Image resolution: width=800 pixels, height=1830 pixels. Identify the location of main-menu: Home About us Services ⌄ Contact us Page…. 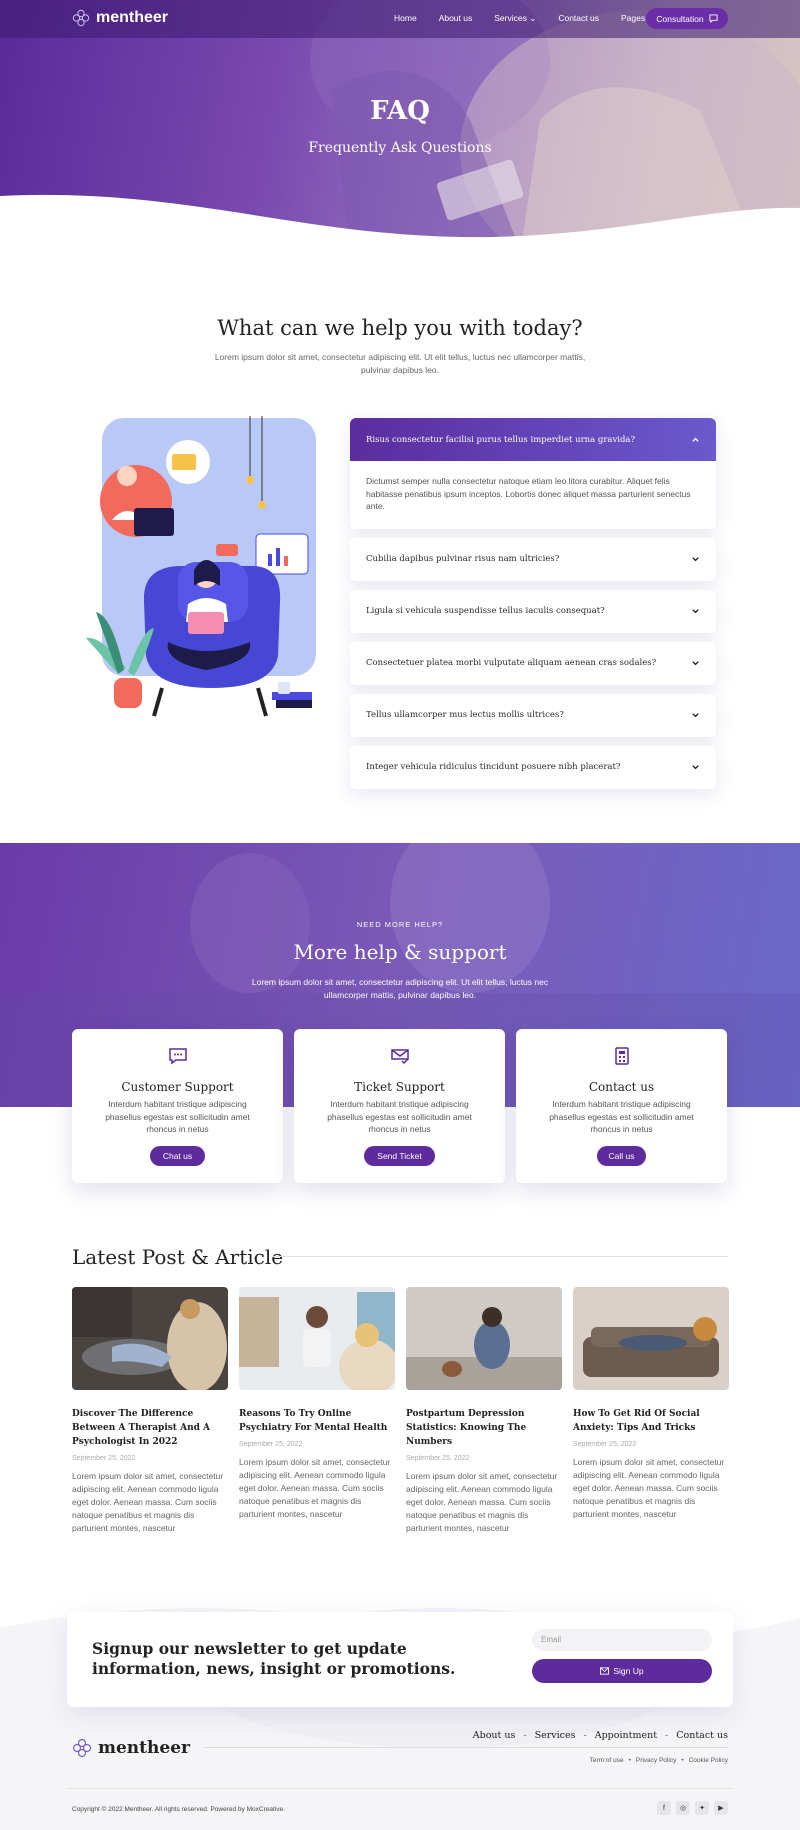
(535, 18).